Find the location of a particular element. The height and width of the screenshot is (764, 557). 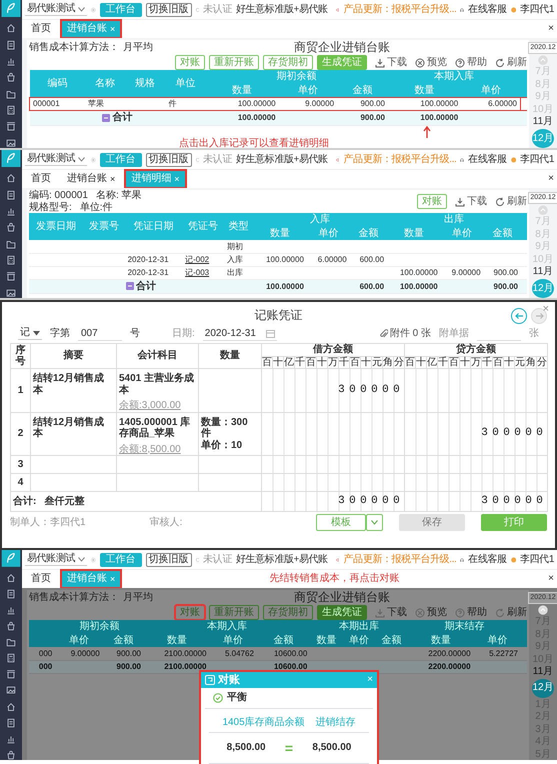

table-cell: 900.00 is located at coordinates (123, 653).